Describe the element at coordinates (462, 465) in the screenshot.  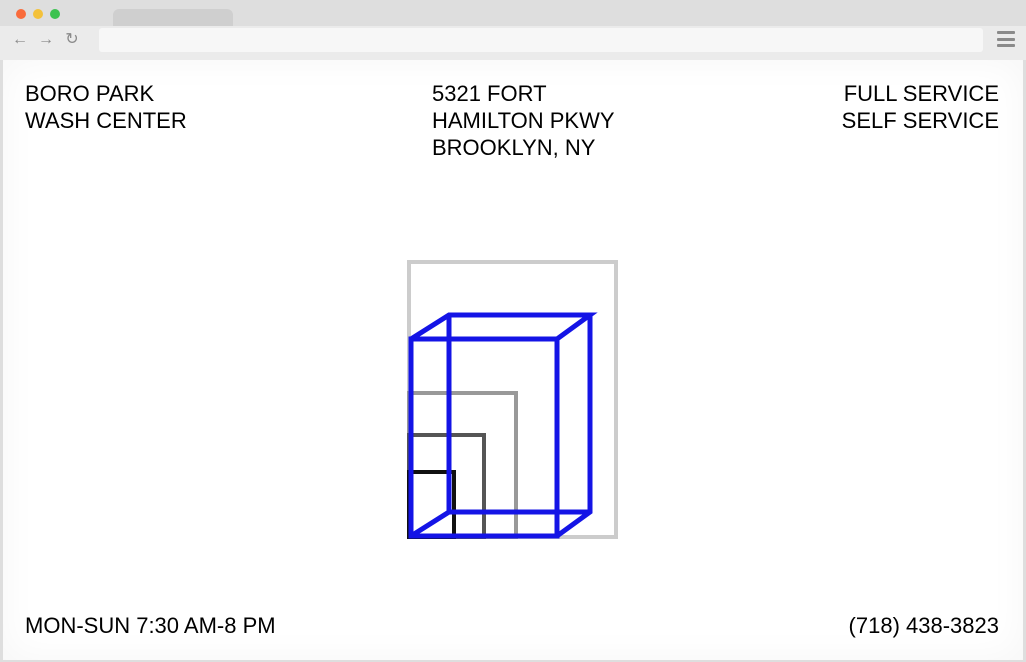
I see `mid-square-shape` at that location.